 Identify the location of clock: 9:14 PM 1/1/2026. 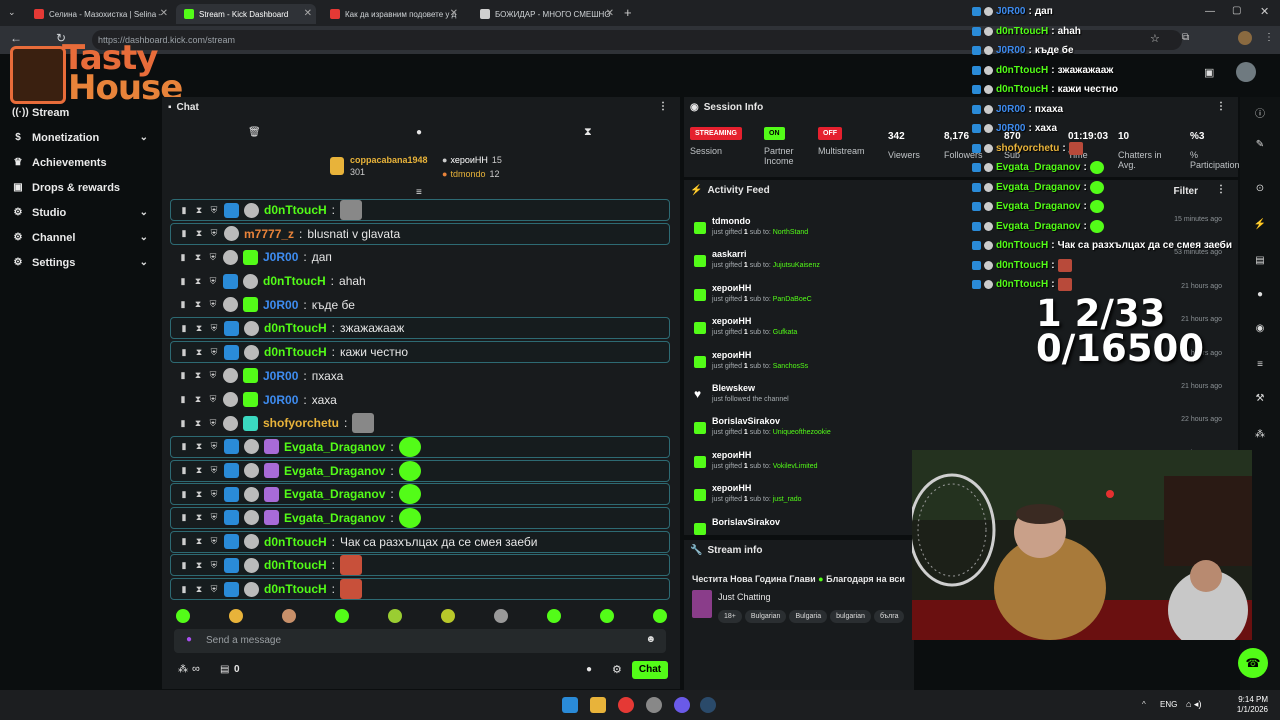
(1252, 705).